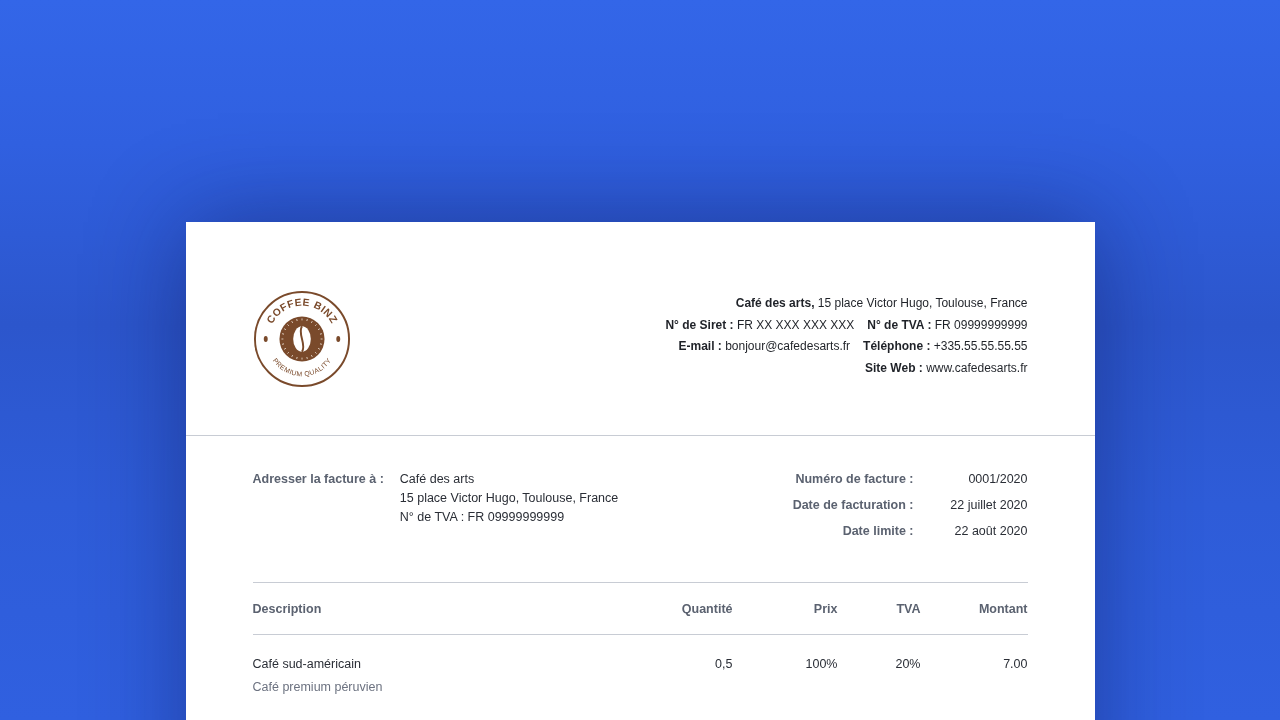 The height and width of the screenshot is (720, 1280). I want to click on column-header: Description, so click(287, 609).